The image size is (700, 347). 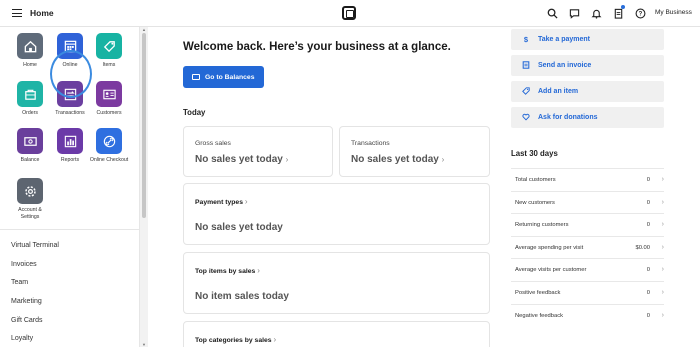 I want to click on action-label: Ask for donations, so click(x=568, y=117).